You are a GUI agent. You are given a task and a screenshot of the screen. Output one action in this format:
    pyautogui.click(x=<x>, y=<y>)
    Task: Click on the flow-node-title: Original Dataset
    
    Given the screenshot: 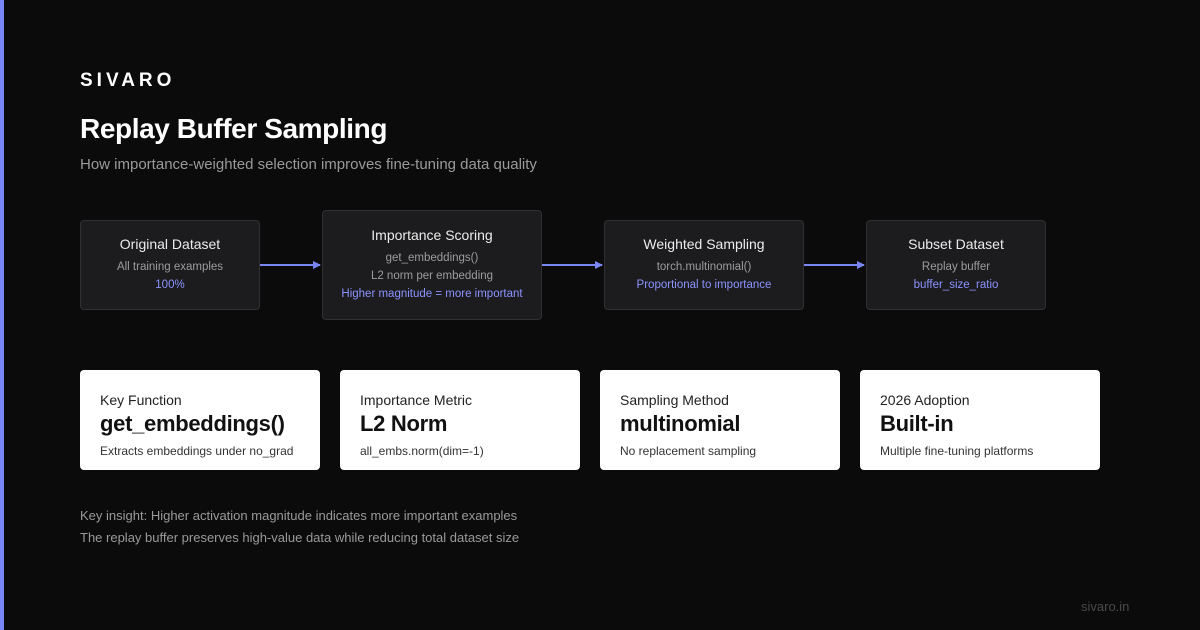 What is the action you would take?
    pyautogui.click(x=170, y=244)
    